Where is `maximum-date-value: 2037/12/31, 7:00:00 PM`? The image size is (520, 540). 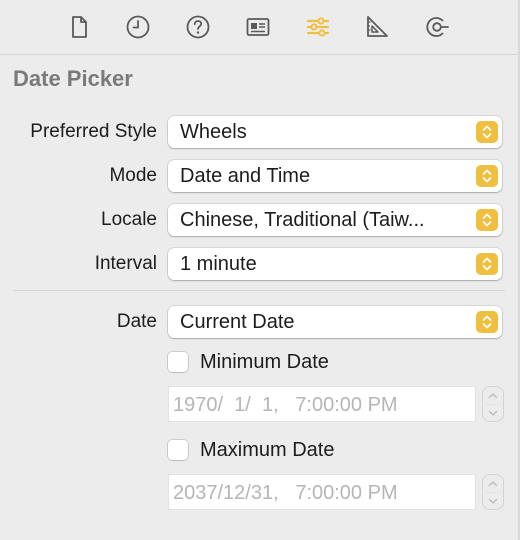
maximum-date-value: 2037/12/31, 7:00:00 PM is located at coordinates (285, 493).